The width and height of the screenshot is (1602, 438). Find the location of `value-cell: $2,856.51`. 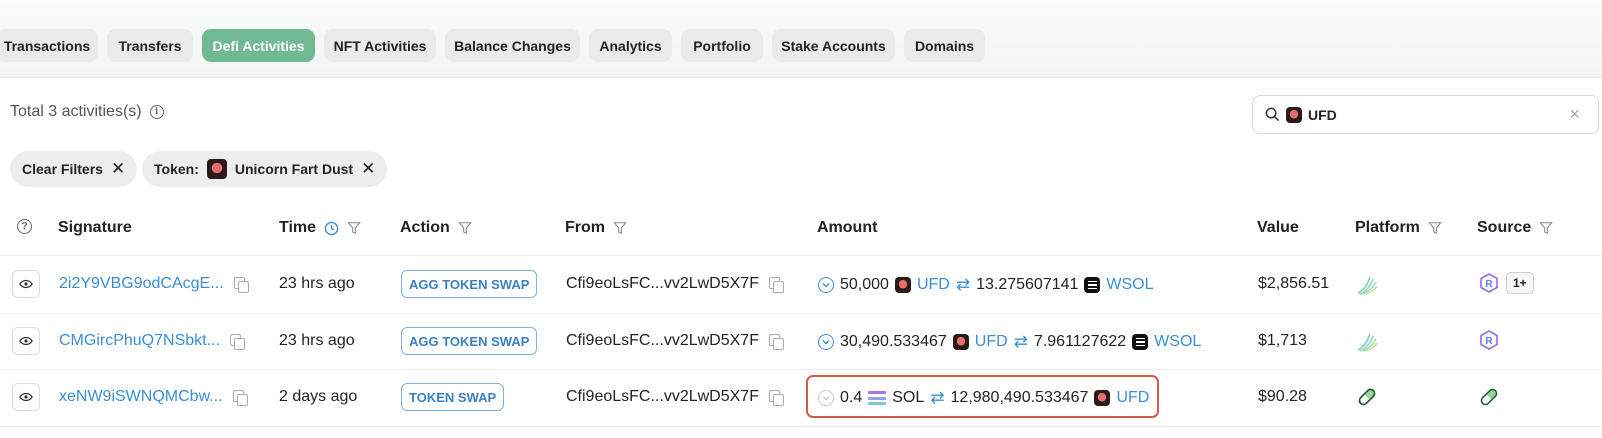

value-cell: $2,856.51 is located at coordinates (1294, 283).